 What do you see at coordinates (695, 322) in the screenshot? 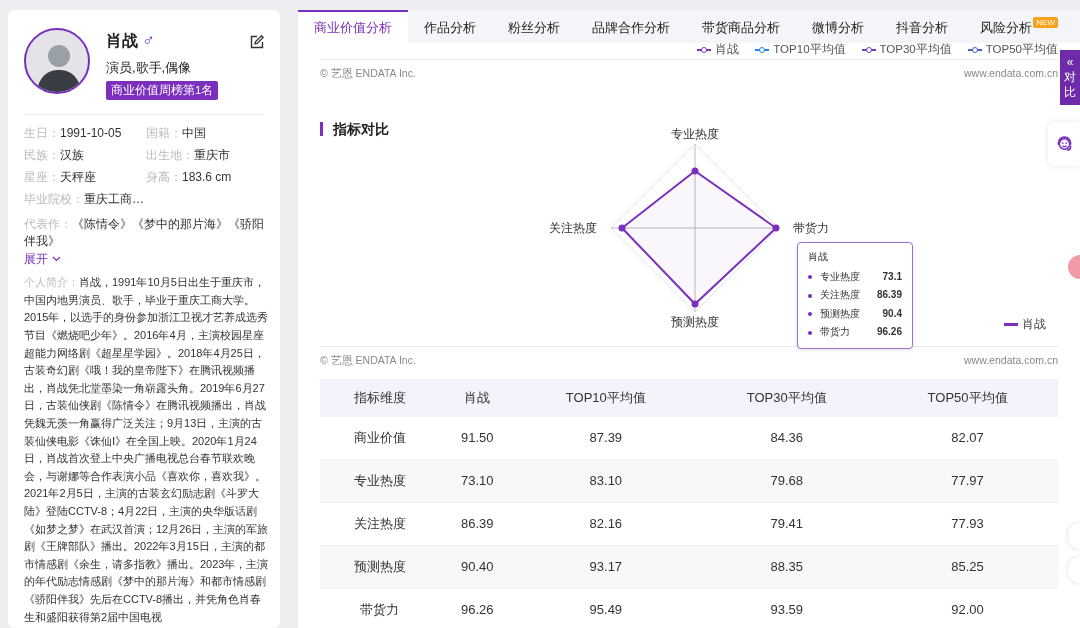
I see `axis-label: 预测热度` at bounding box center [695, 322].